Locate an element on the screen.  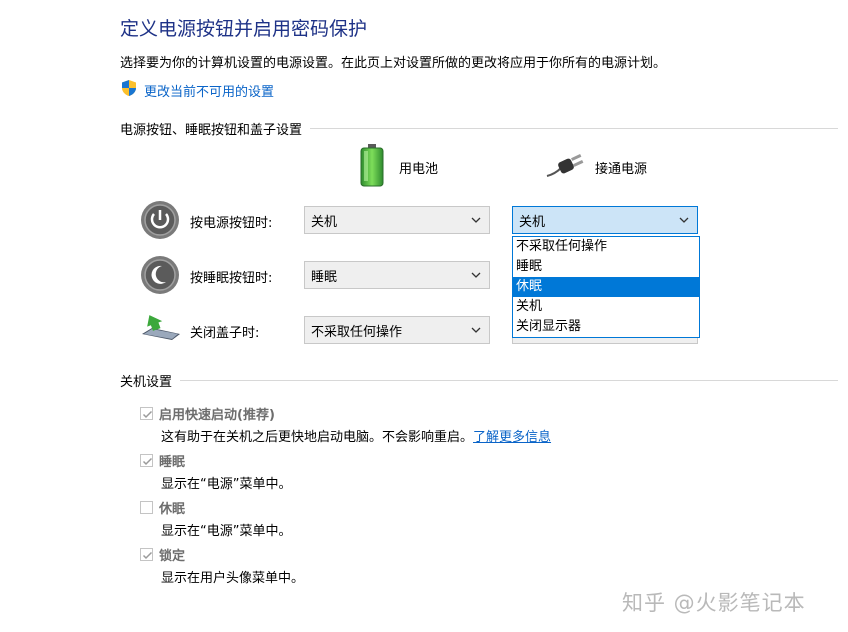
dropdown-option-sleep: 睡眠 is located at coordinates (606, 267).